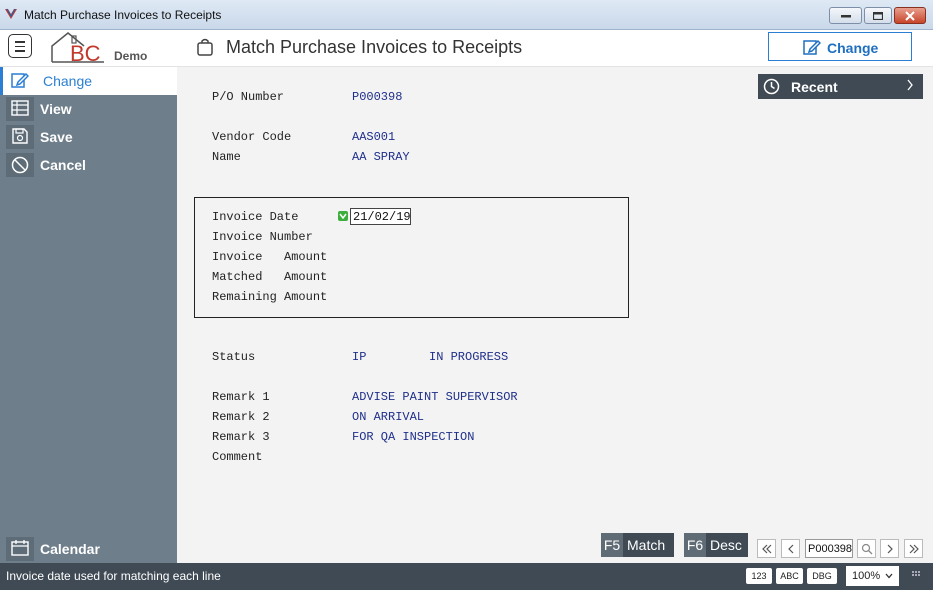 The image size is (933, 590). I want to click on sidebar-item-cancel: Cancel, so click(88, 165).